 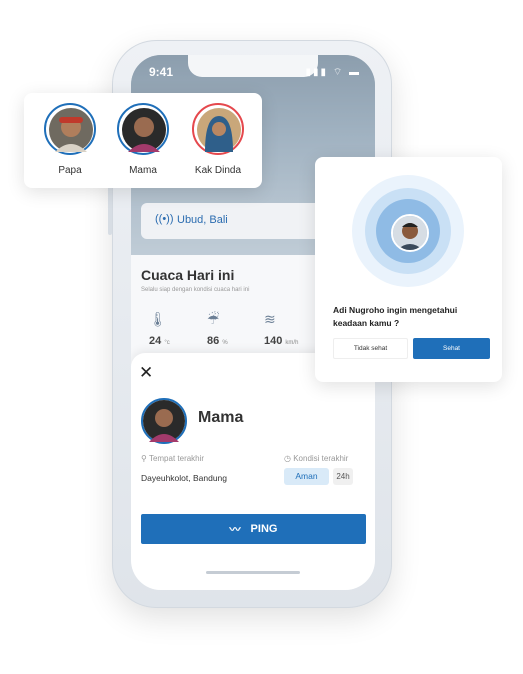 What do you see at coordinates (146, 373) in the screenshot?
I see `close-icon: ✕` at bounding box center [146, 373].